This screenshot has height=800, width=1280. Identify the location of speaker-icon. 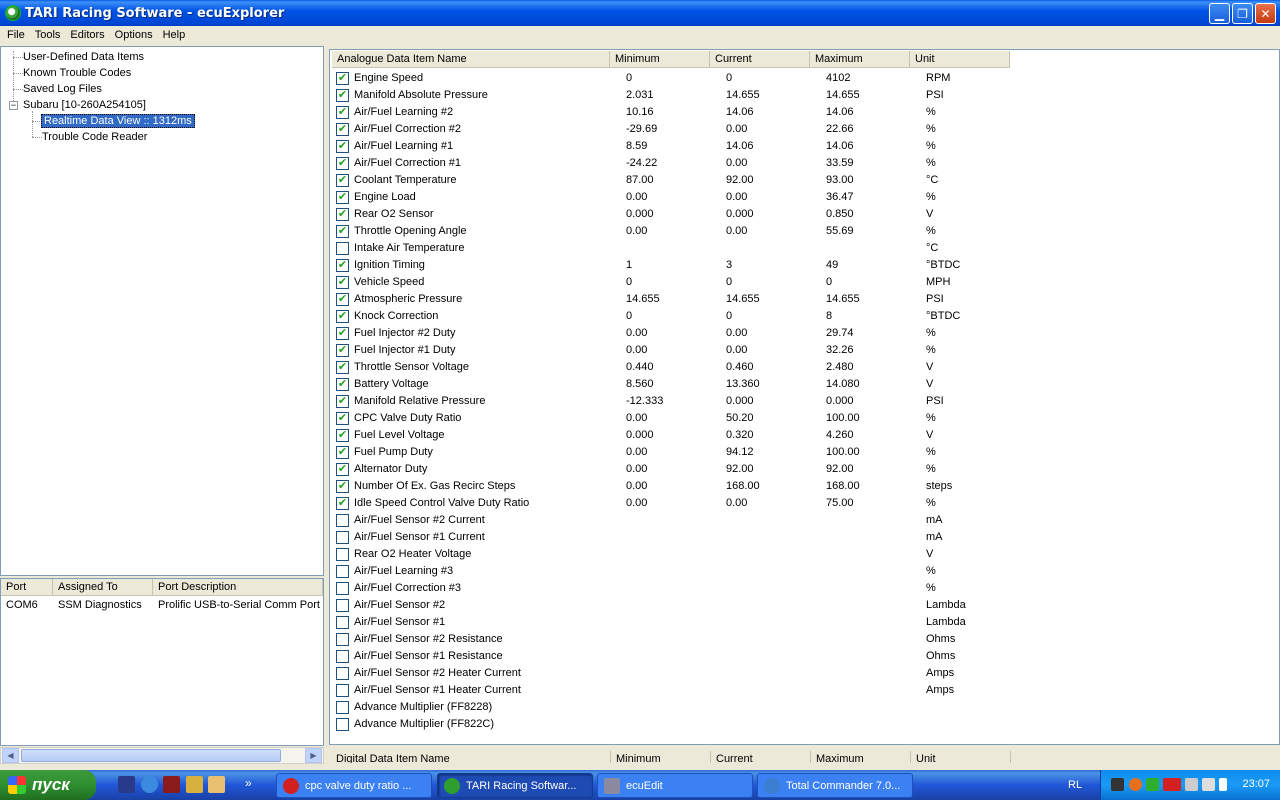
(1191, 784).